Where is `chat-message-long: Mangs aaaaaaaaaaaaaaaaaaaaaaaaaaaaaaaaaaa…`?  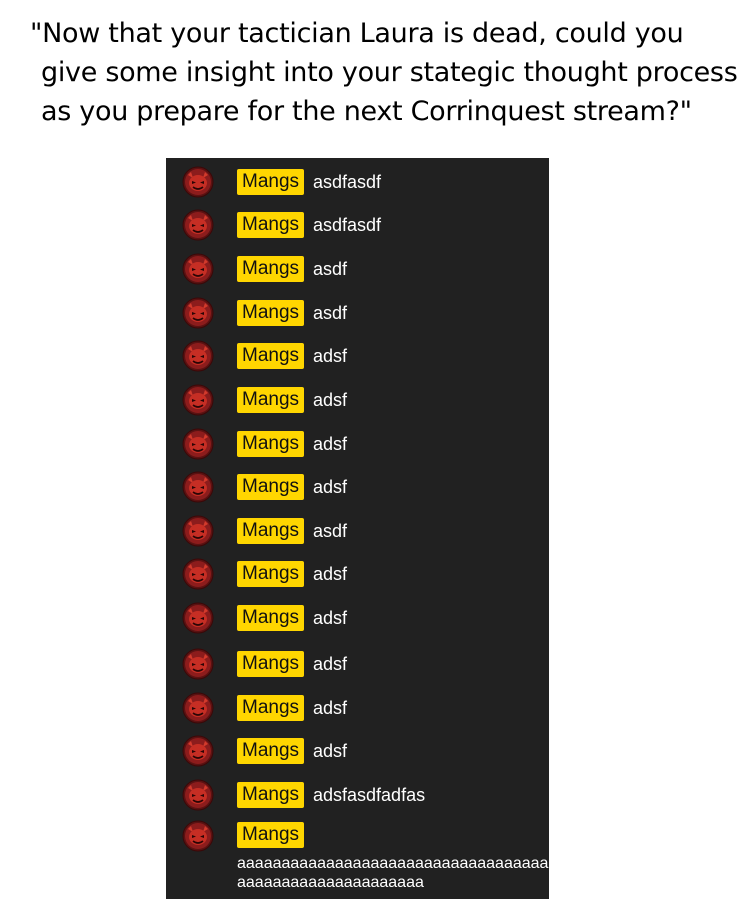
chat-message-long: Mangs aaaaaaaaaaaaaaaaaaaaaaaaaaaaaaaaaaa… is located at coordinates (357, 858).